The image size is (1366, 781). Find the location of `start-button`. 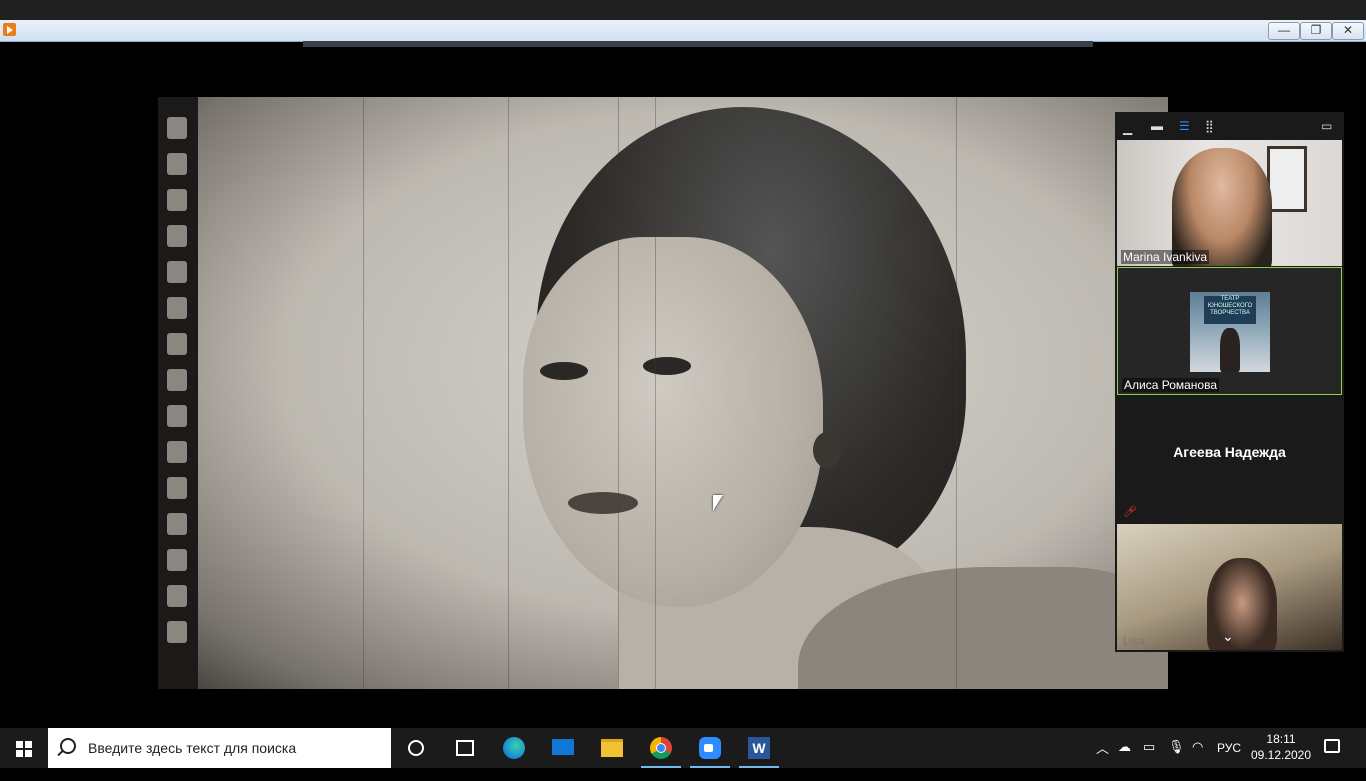

start-button is located at coordinates (24, 748).